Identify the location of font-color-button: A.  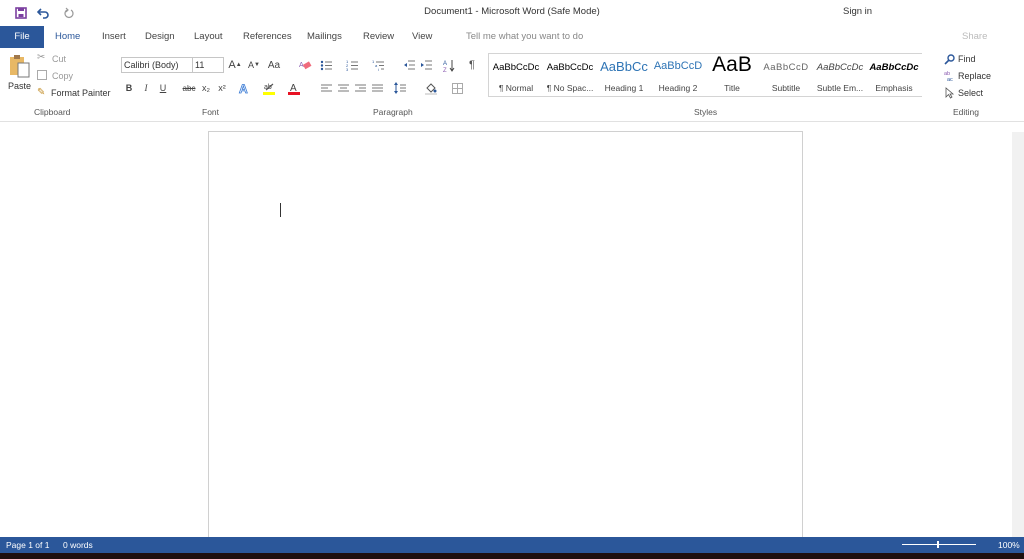
(294, 88).